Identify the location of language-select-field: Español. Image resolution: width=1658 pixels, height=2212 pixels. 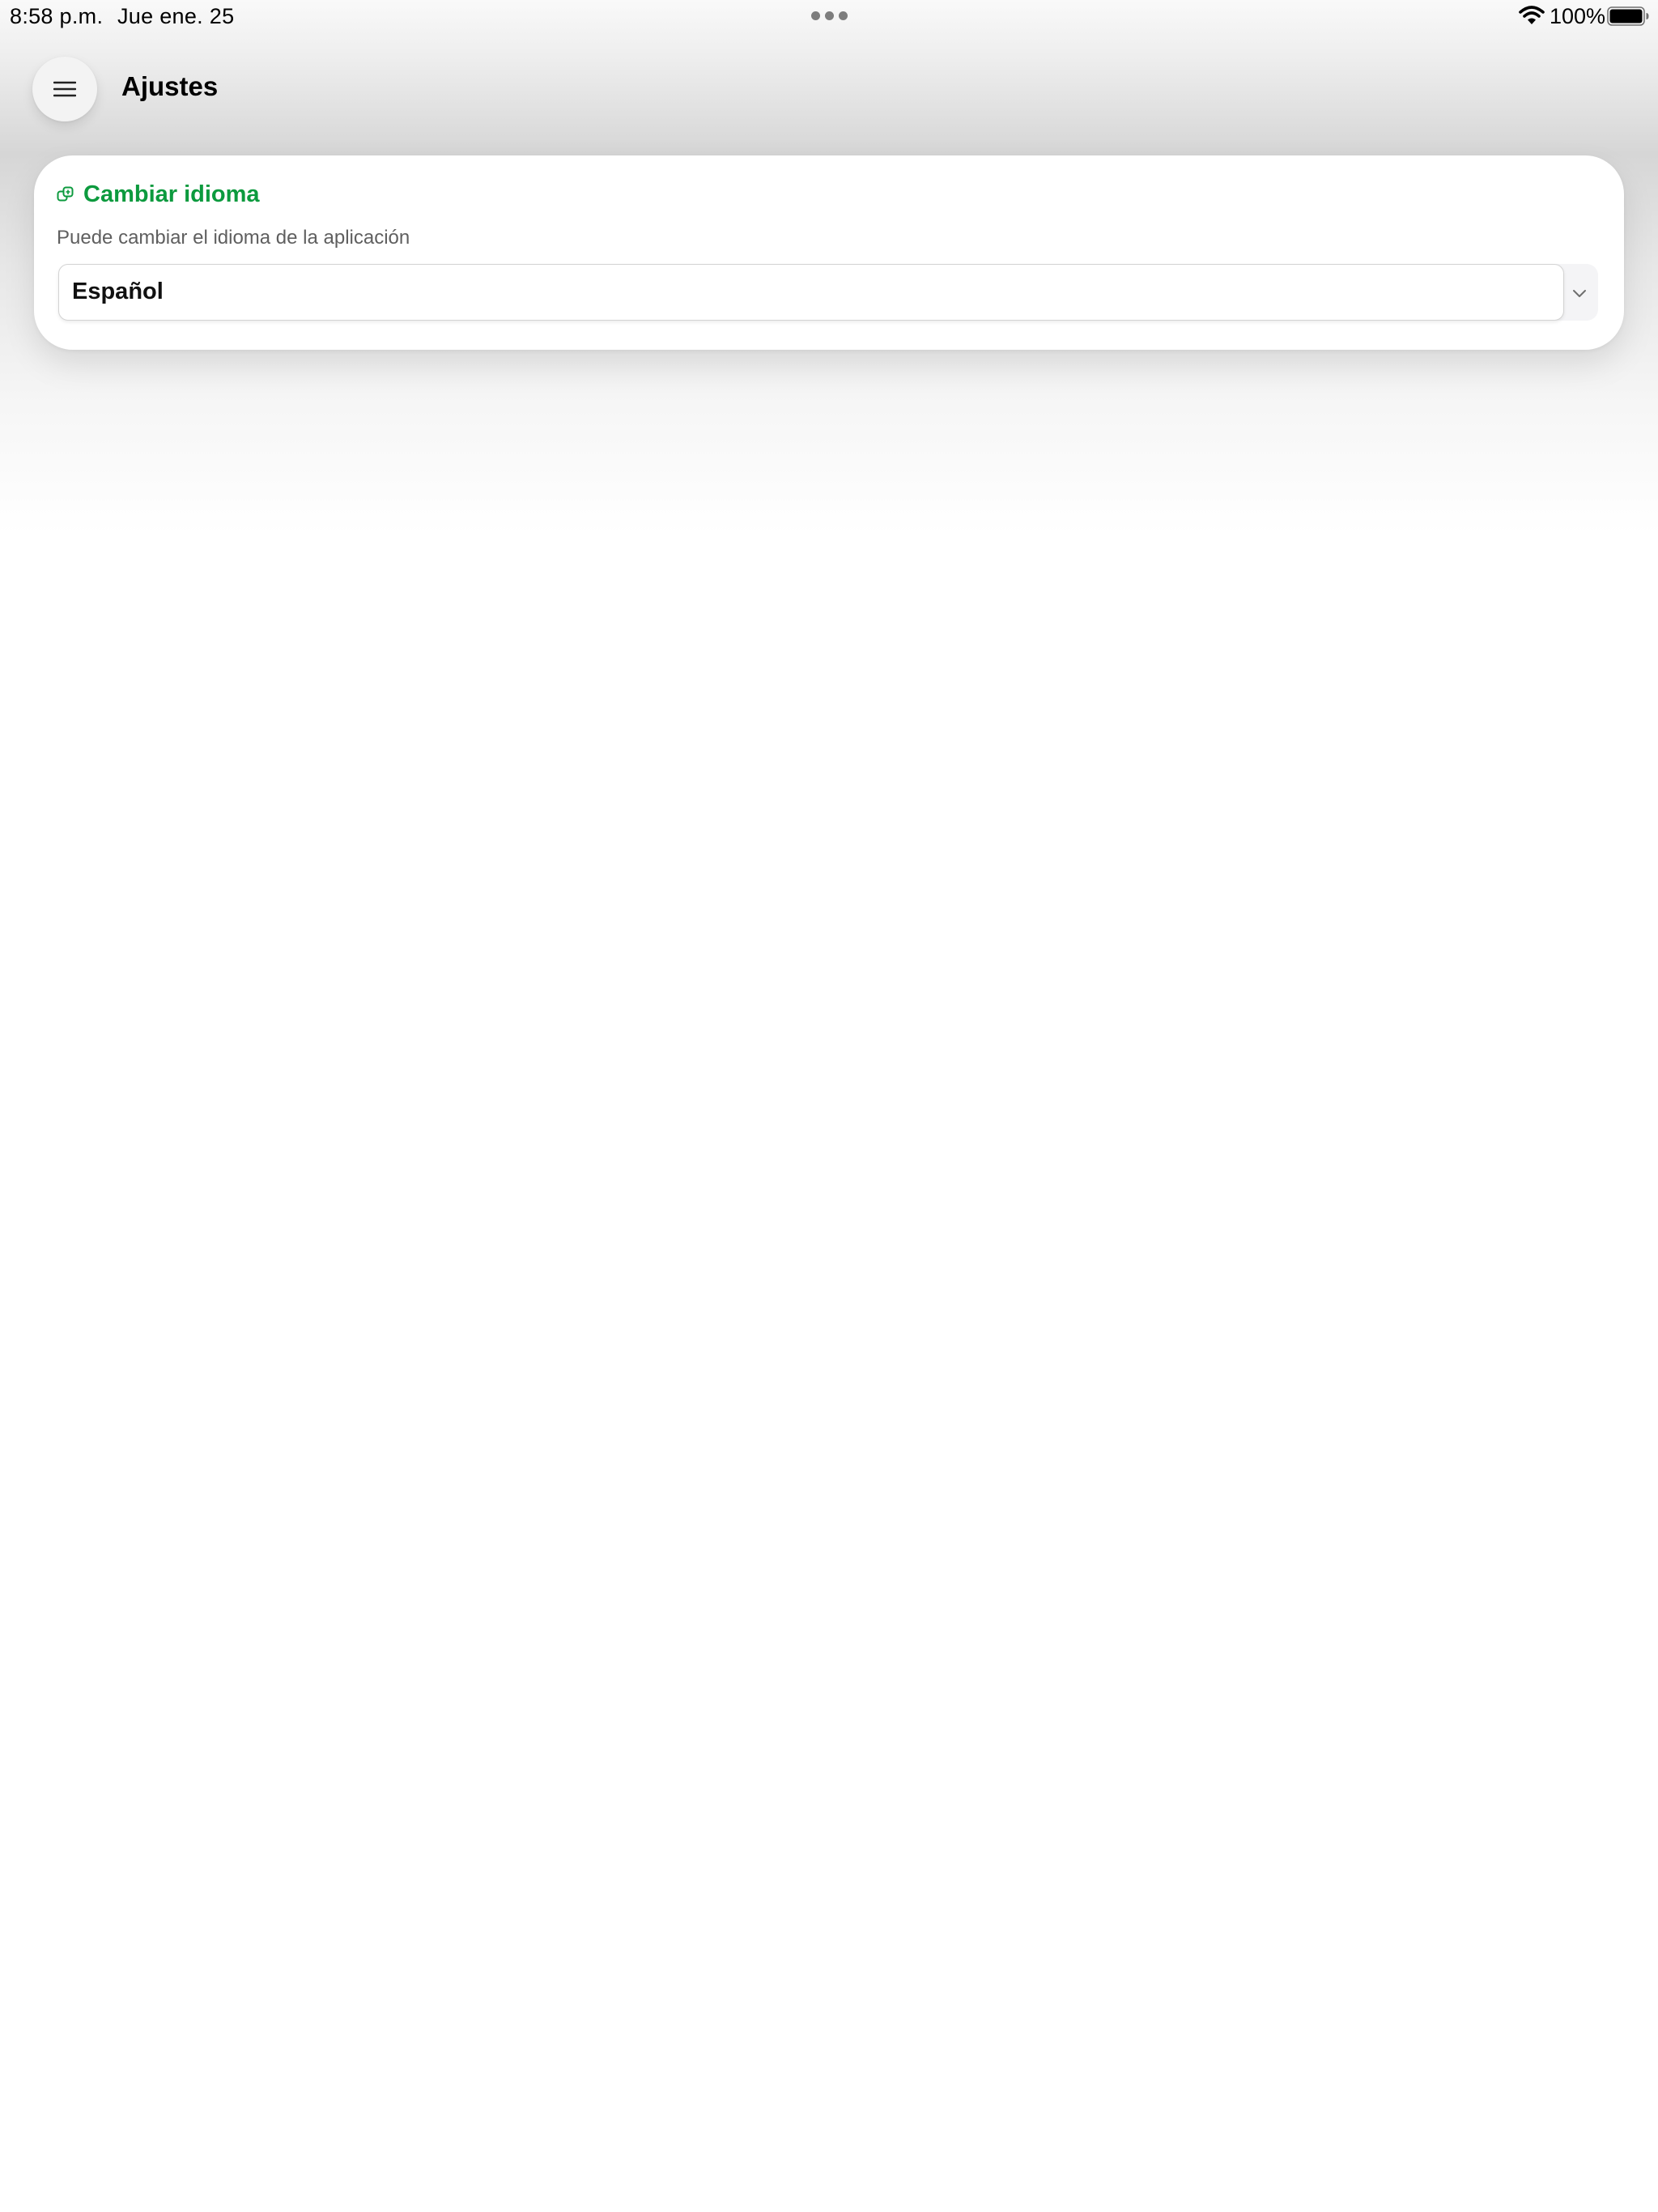
(811, 293).